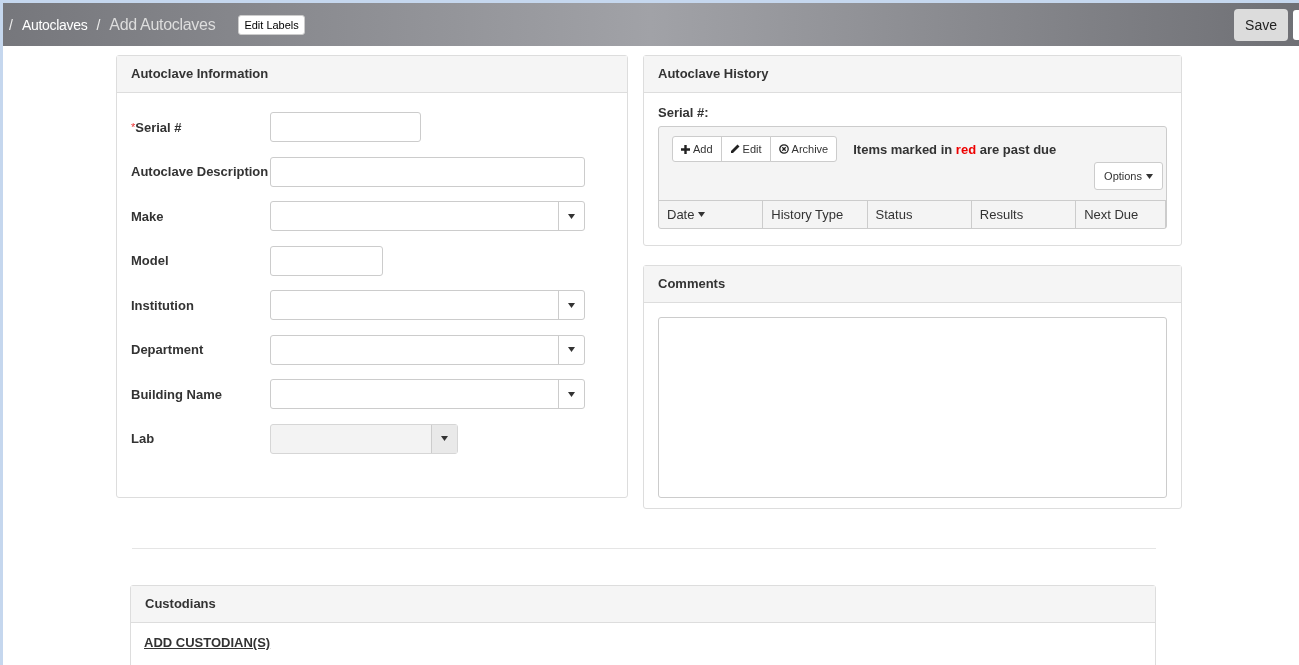  What do you see at coordinates (1296, 24) in the screenshot?
I see `cut-off-button` at bounding box center [1296, 24].